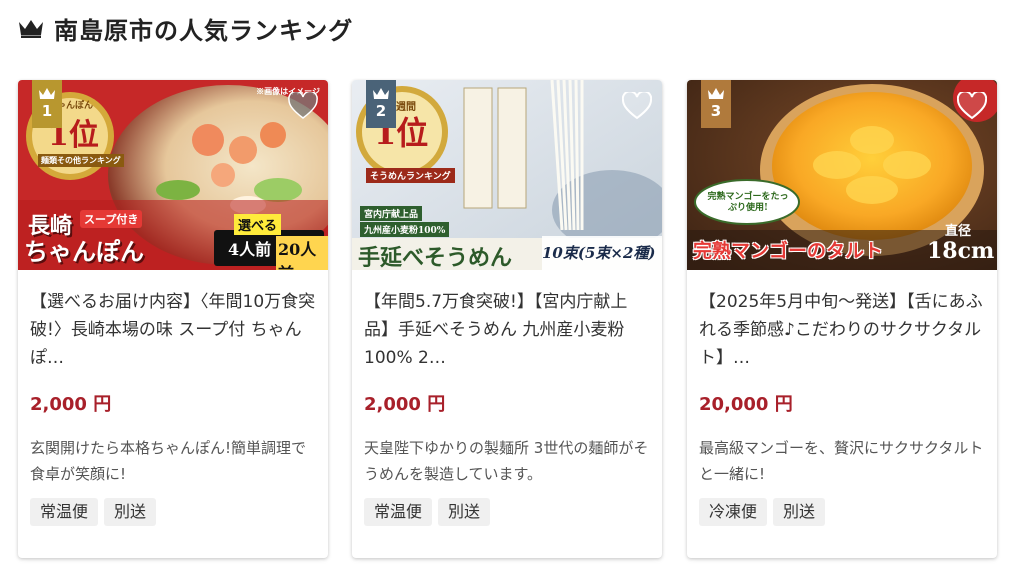 The height and width of the screenshot is (576, 1024). I want to click on product-name-overlay: 手延べそうめん, so click(435, 257).